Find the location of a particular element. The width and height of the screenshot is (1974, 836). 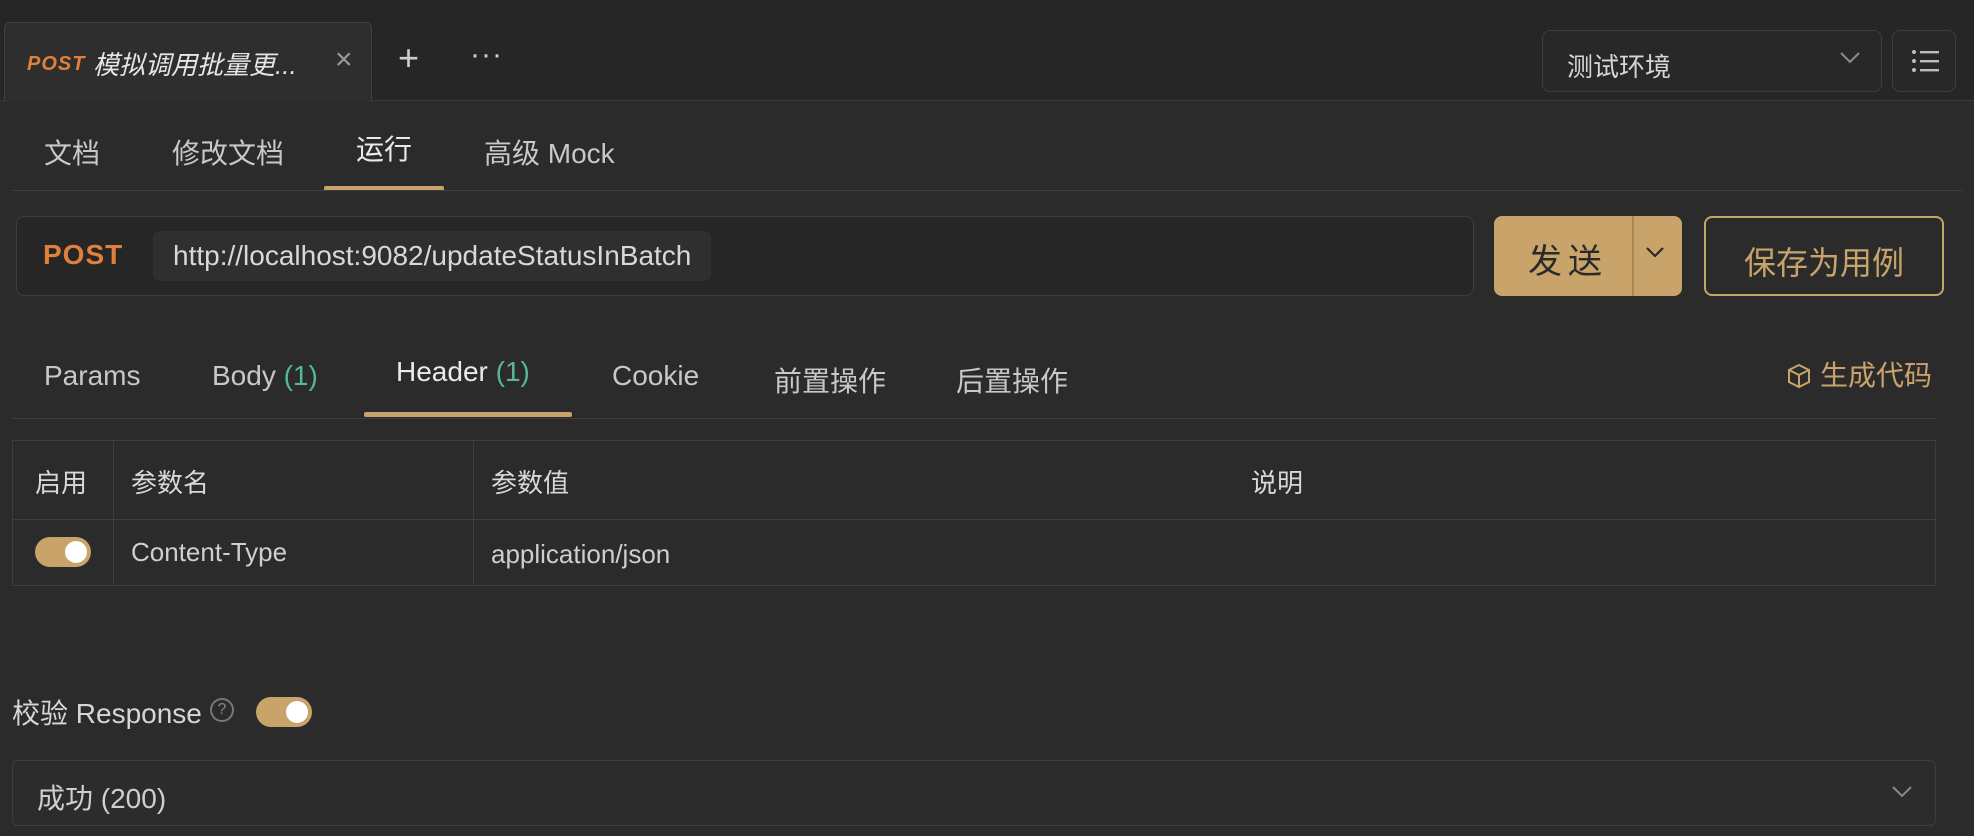

tab-params-label: Params is located at coordinates (92, 375).